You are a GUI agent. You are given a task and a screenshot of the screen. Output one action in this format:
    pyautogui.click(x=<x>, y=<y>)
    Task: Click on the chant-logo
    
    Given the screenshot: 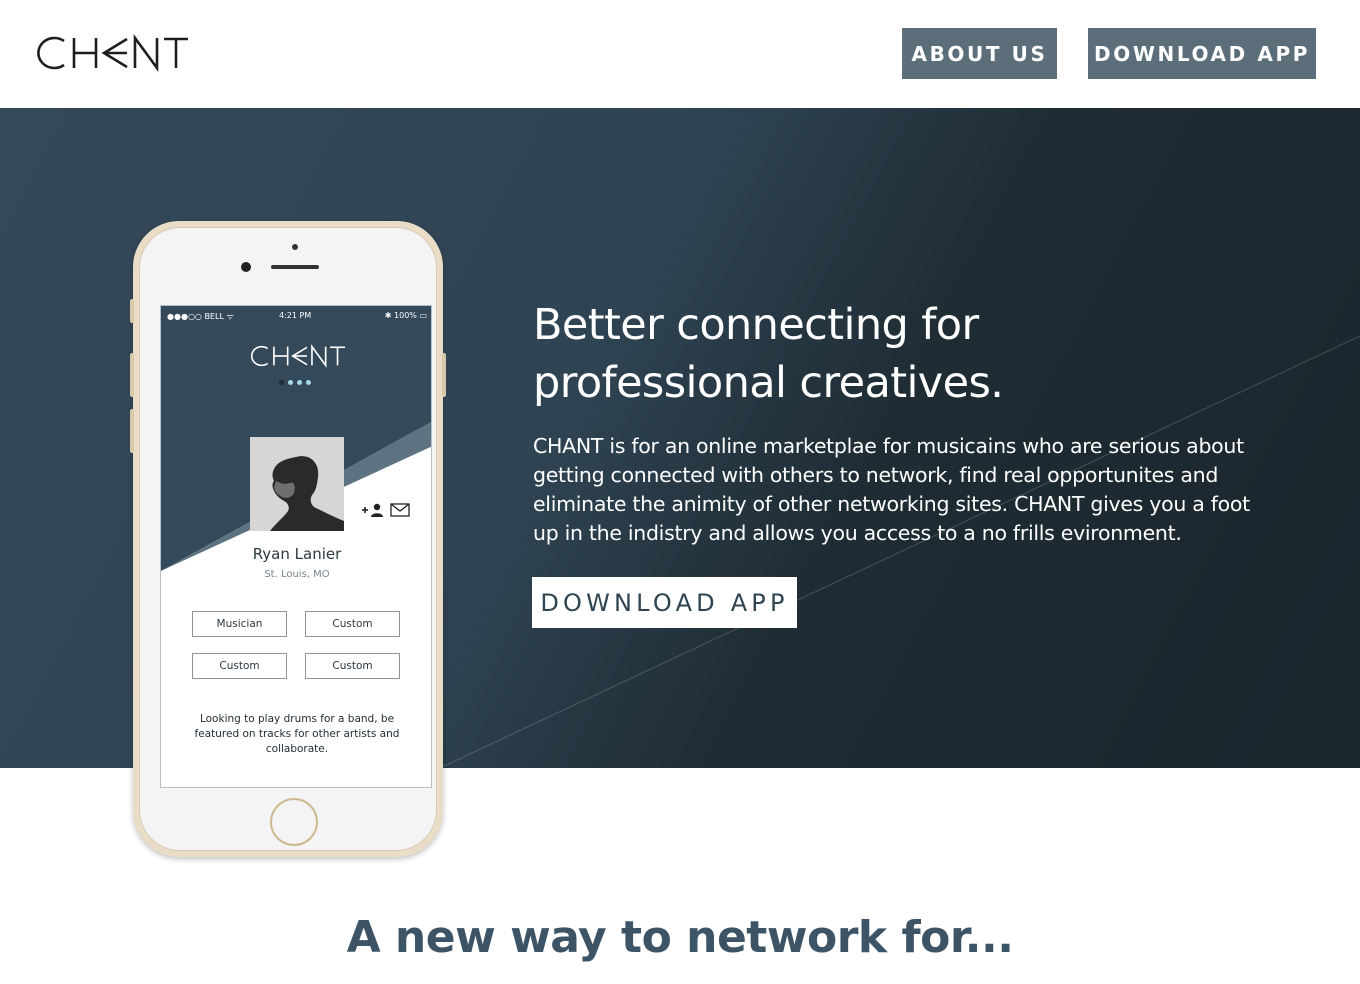 What is the action you would take?
    pyautogui.click(x=111, y=53)
    